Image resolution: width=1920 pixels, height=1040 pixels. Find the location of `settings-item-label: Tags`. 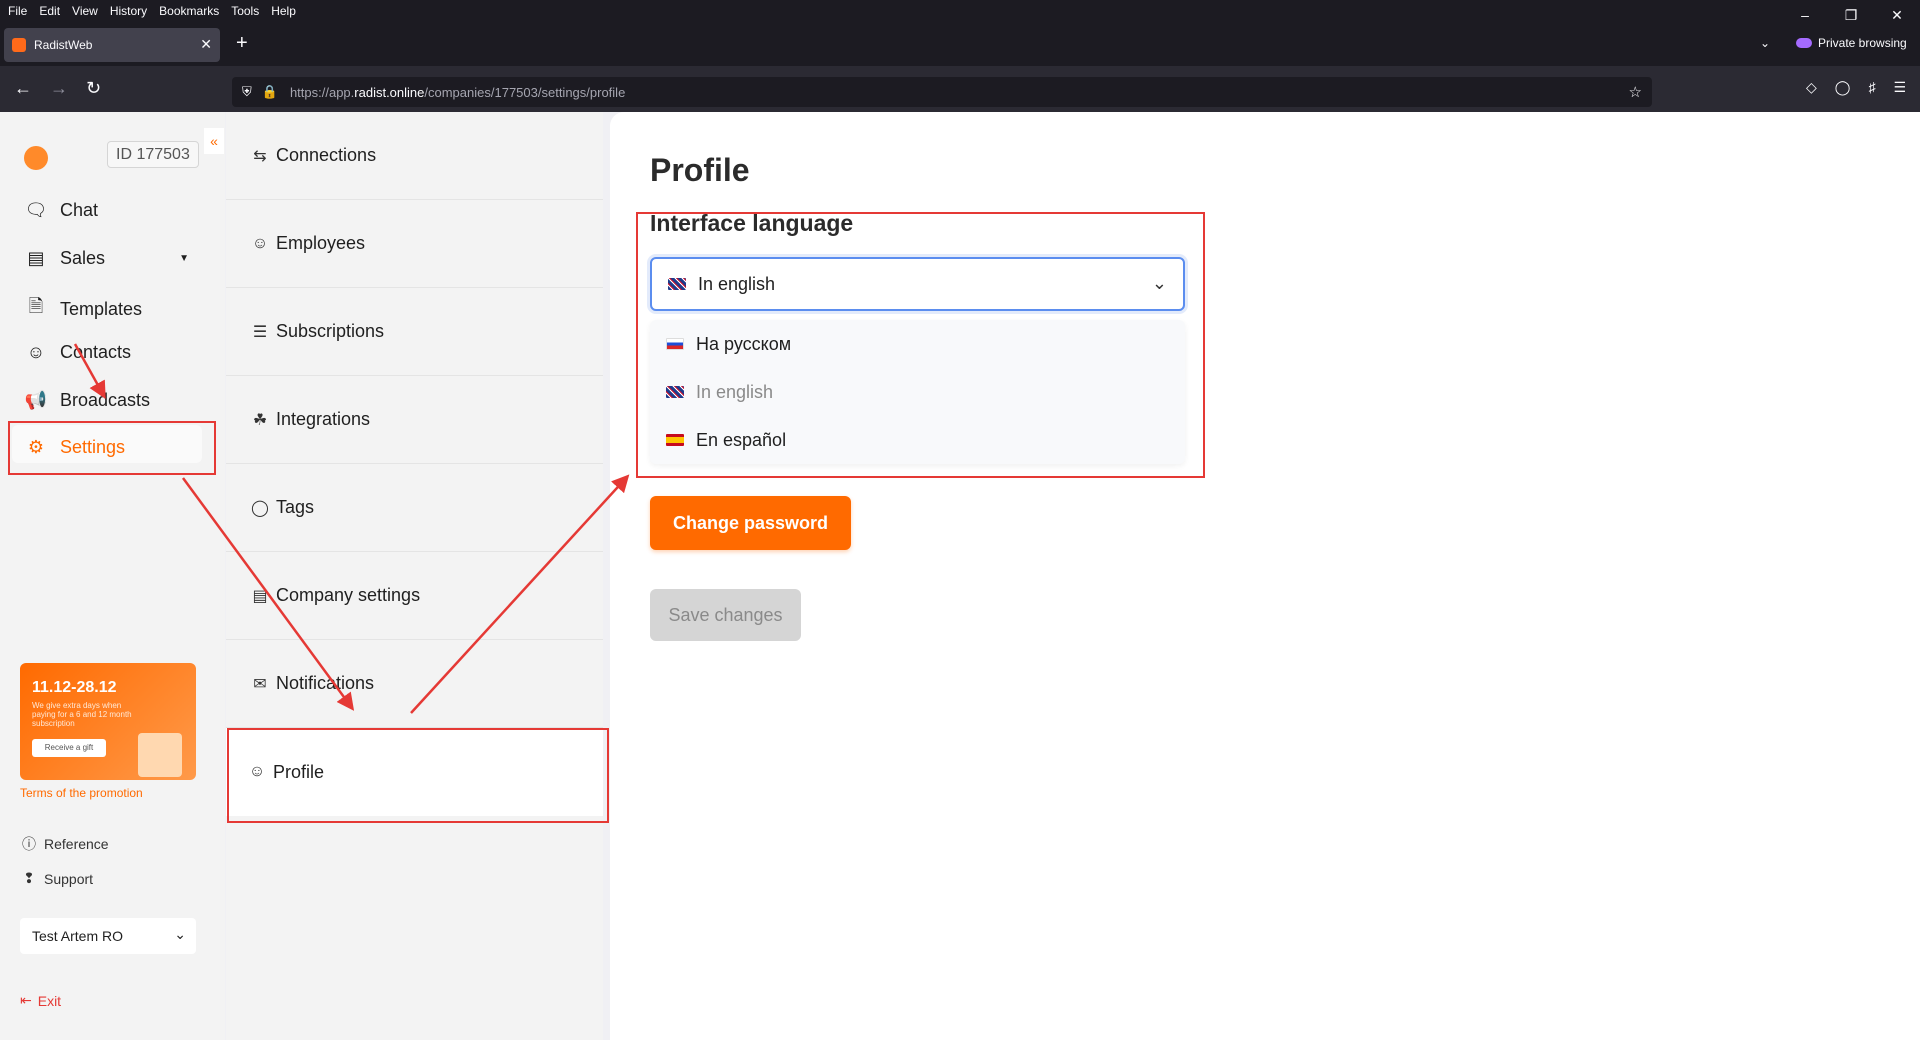

settings-item-label: Tags is located at coordinates (295, 507).